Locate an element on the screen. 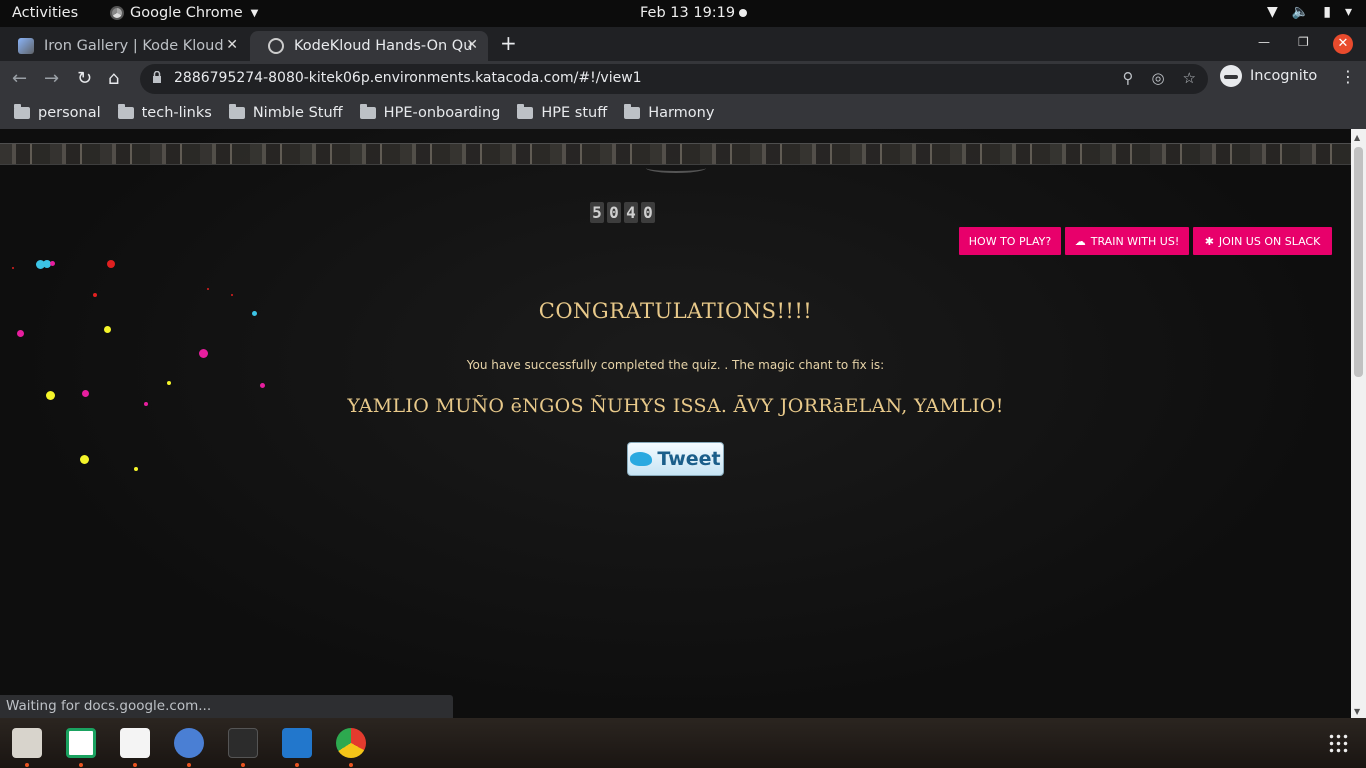  globe-icon is located at coordinates (276, 46).